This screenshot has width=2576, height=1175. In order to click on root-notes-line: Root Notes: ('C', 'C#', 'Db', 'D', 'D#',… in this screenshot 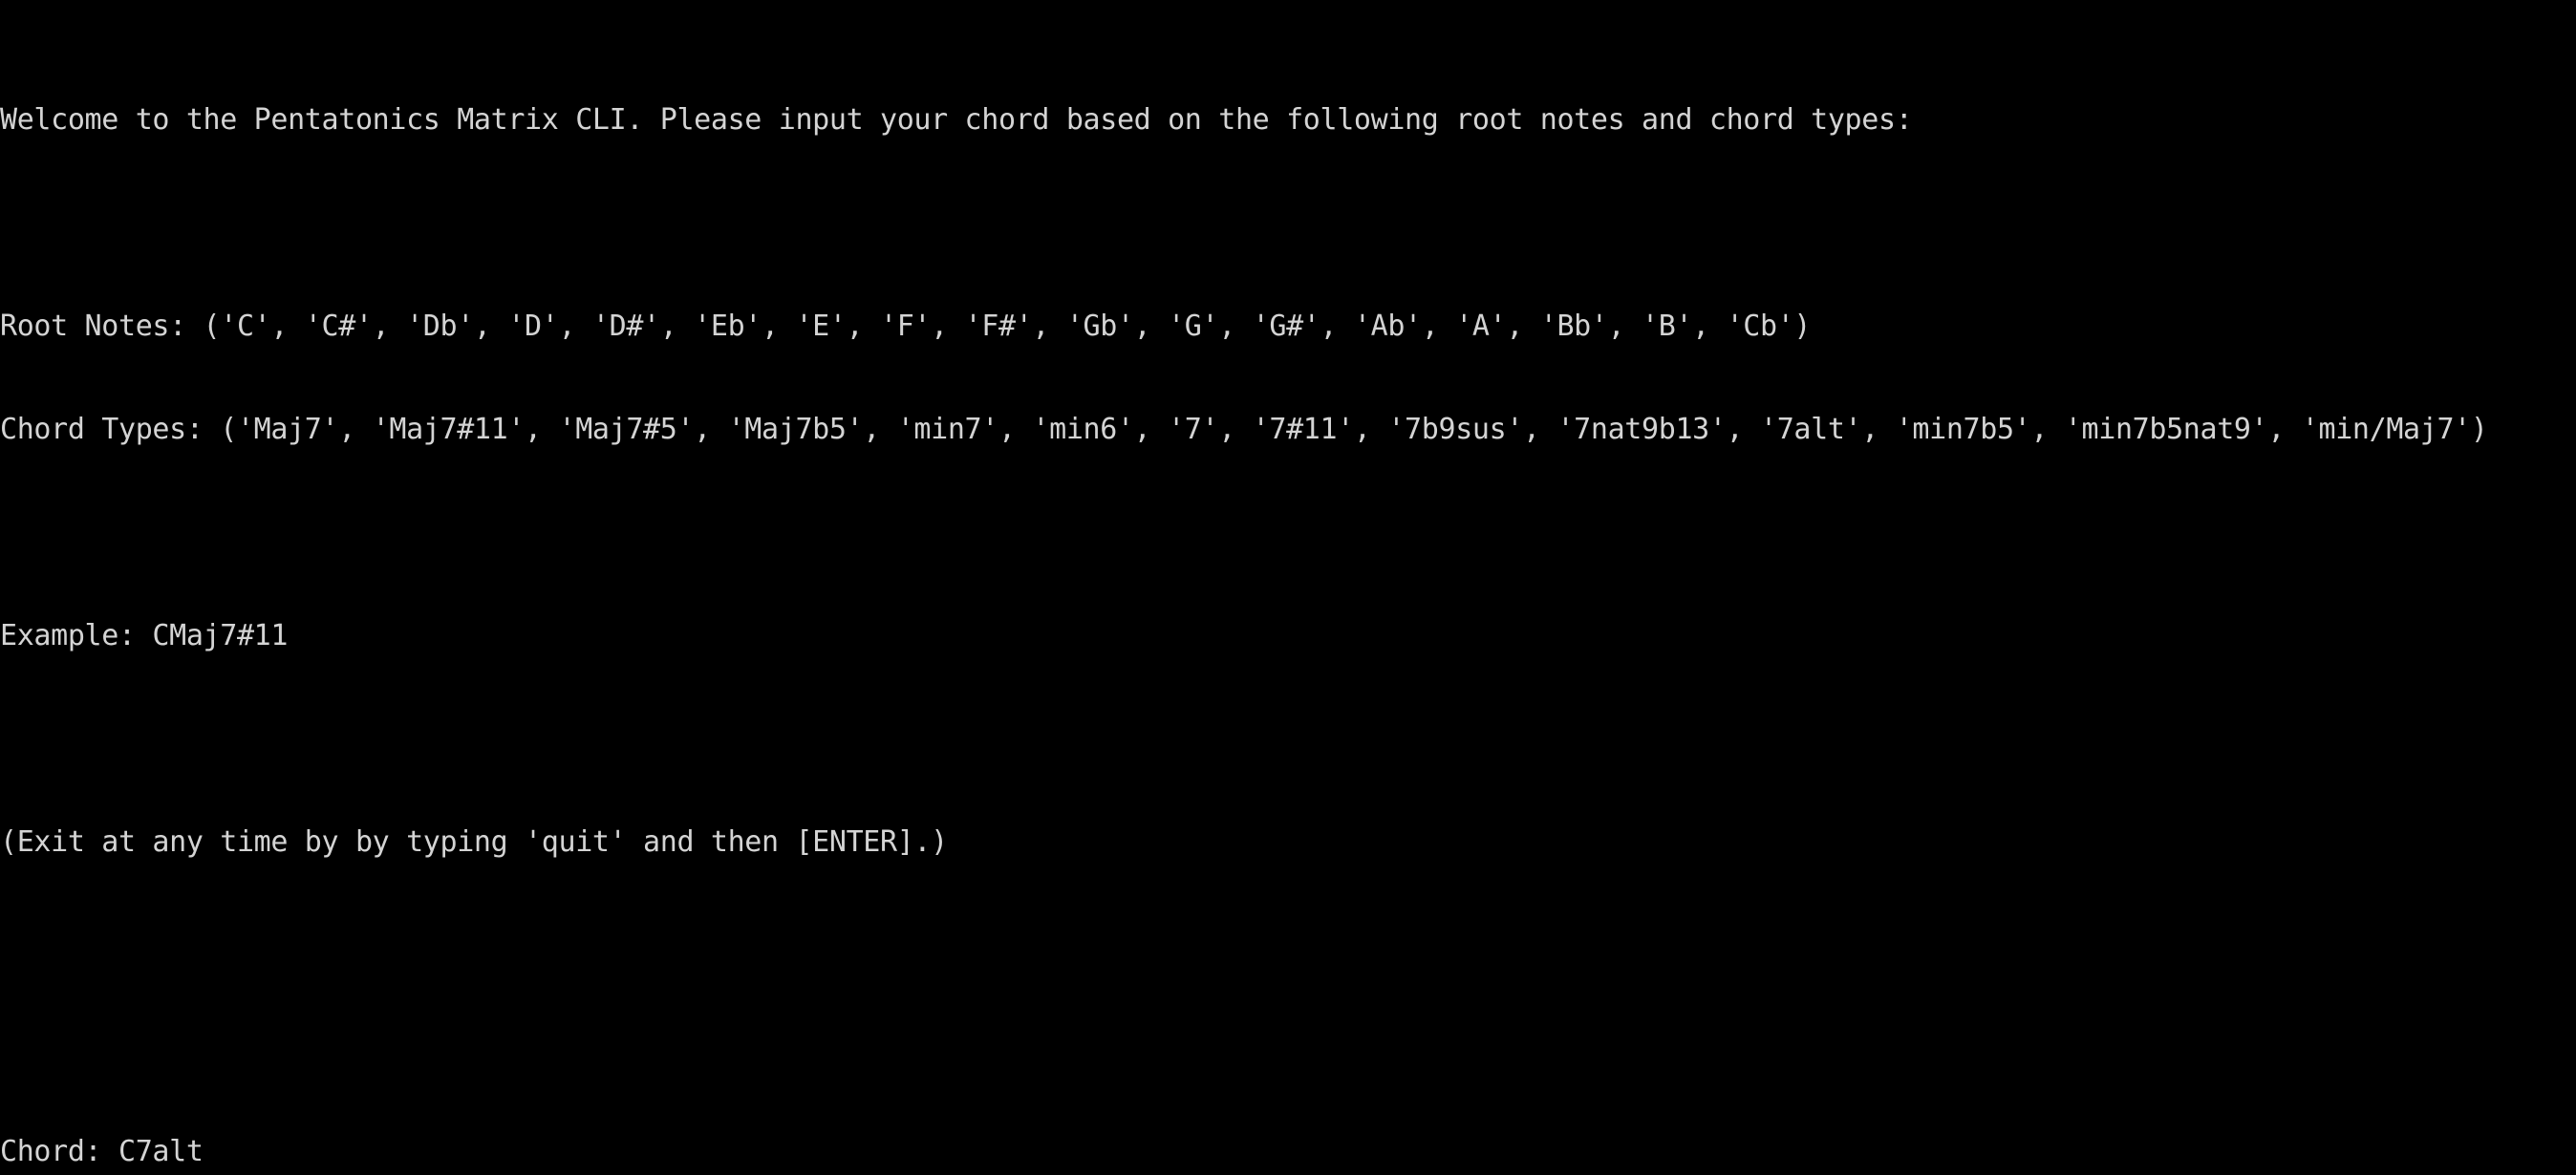, I will do `click(906, 326)`.